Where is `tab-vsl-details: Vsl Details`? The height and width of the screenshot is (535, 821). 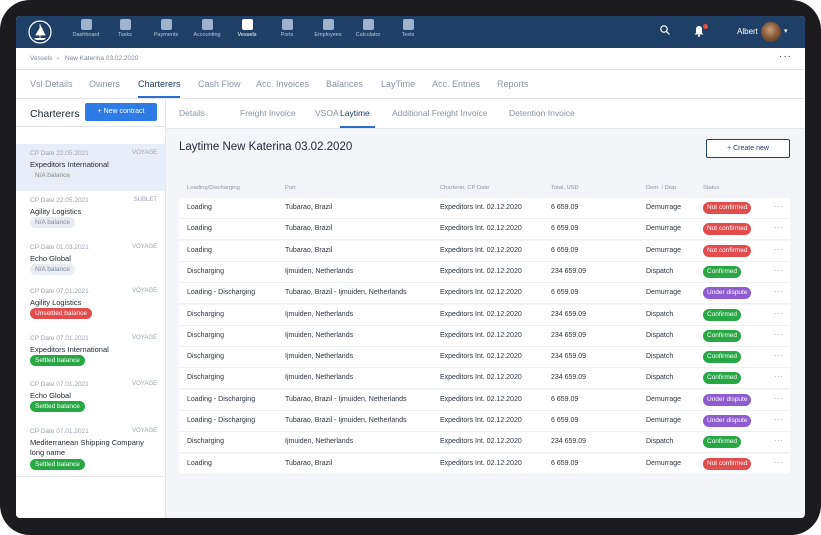 tab-vsl-details: Vsl Details is located at coordinates (51, 84).